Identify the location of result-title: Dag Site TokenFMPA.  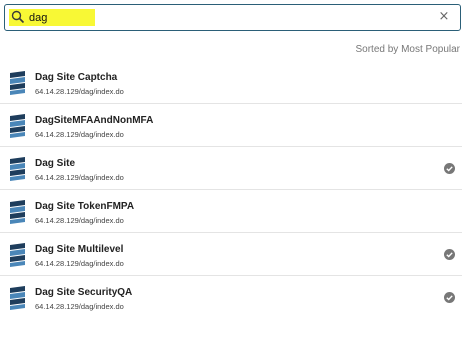
(85, 206).